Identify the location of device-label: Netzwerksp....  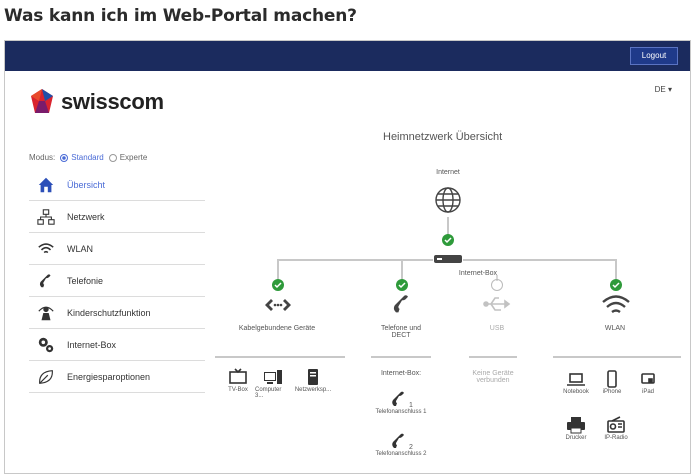
(313, 390).